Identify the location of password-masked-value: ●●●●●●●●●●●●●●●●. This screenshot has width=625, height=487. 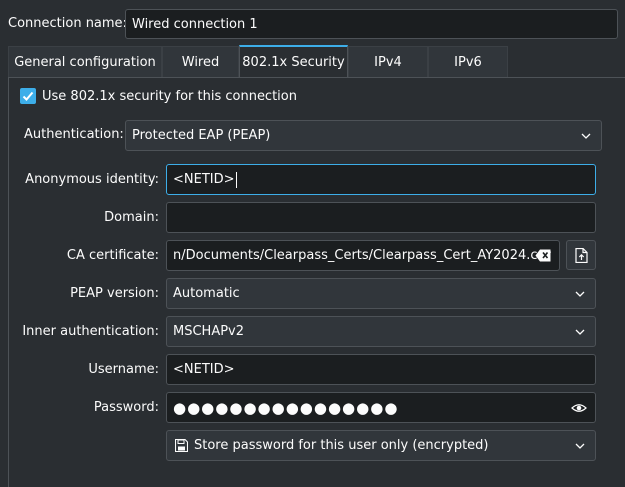
(286, 407).